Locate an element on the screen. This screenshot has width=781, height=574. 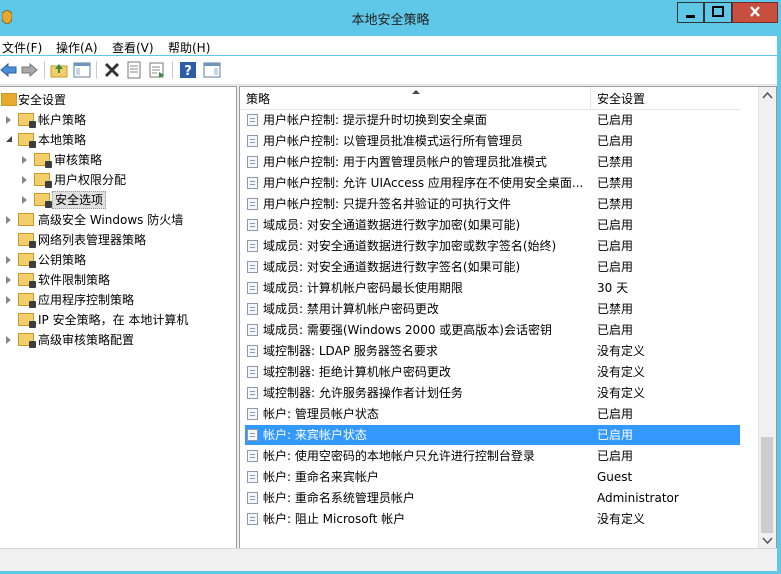
policy-name: 域成员: 需要强(Windows 2000 或更高版本)会话密钥 is located at coordinates (407, 330).